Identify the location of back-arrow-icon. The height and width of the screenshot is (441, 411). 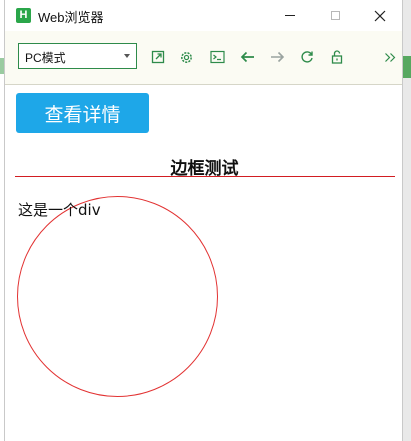
(247, 57).